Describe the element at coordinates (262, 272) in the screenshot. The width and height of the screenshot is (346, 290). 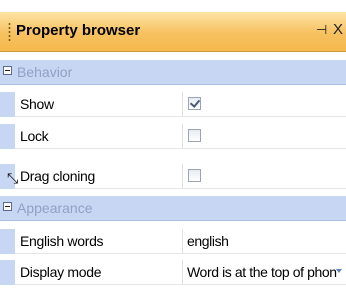
I see `display-mode-select: Word is at the top of phon` at that location.